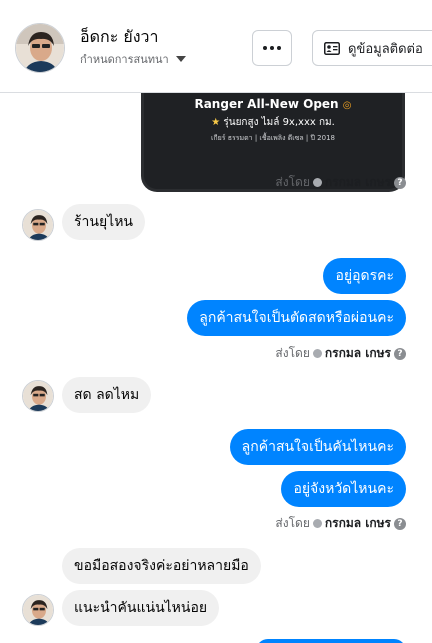  What do you see at coordinates (273, 104) in the screenshot?
I see `card-title: Ranger All-New Open ◎` at bounding box center [273, 104].